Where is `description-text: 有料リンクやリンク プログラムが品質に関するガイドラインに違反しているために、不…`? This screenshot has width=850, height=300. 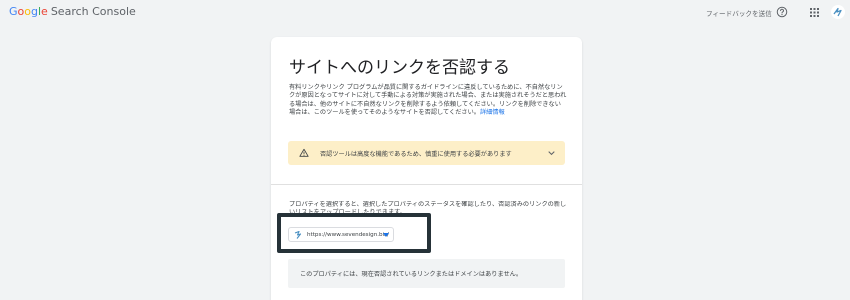
description-text: 有料リンクやリンク プログラムが品質に関するガイドラインに違反しているために、不… is located at coordinates (428, 100).